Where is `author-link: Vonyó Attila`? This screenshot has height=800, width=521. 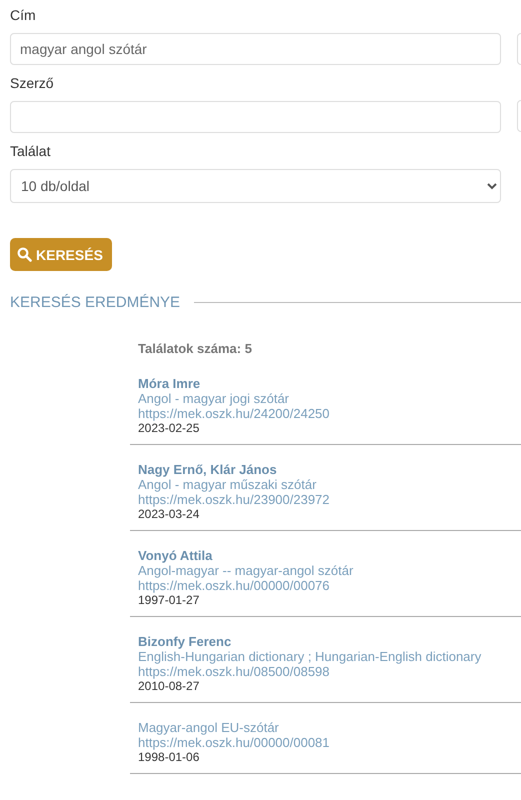 author-link: Vonyó Attila is located at coordinates (175, 555).